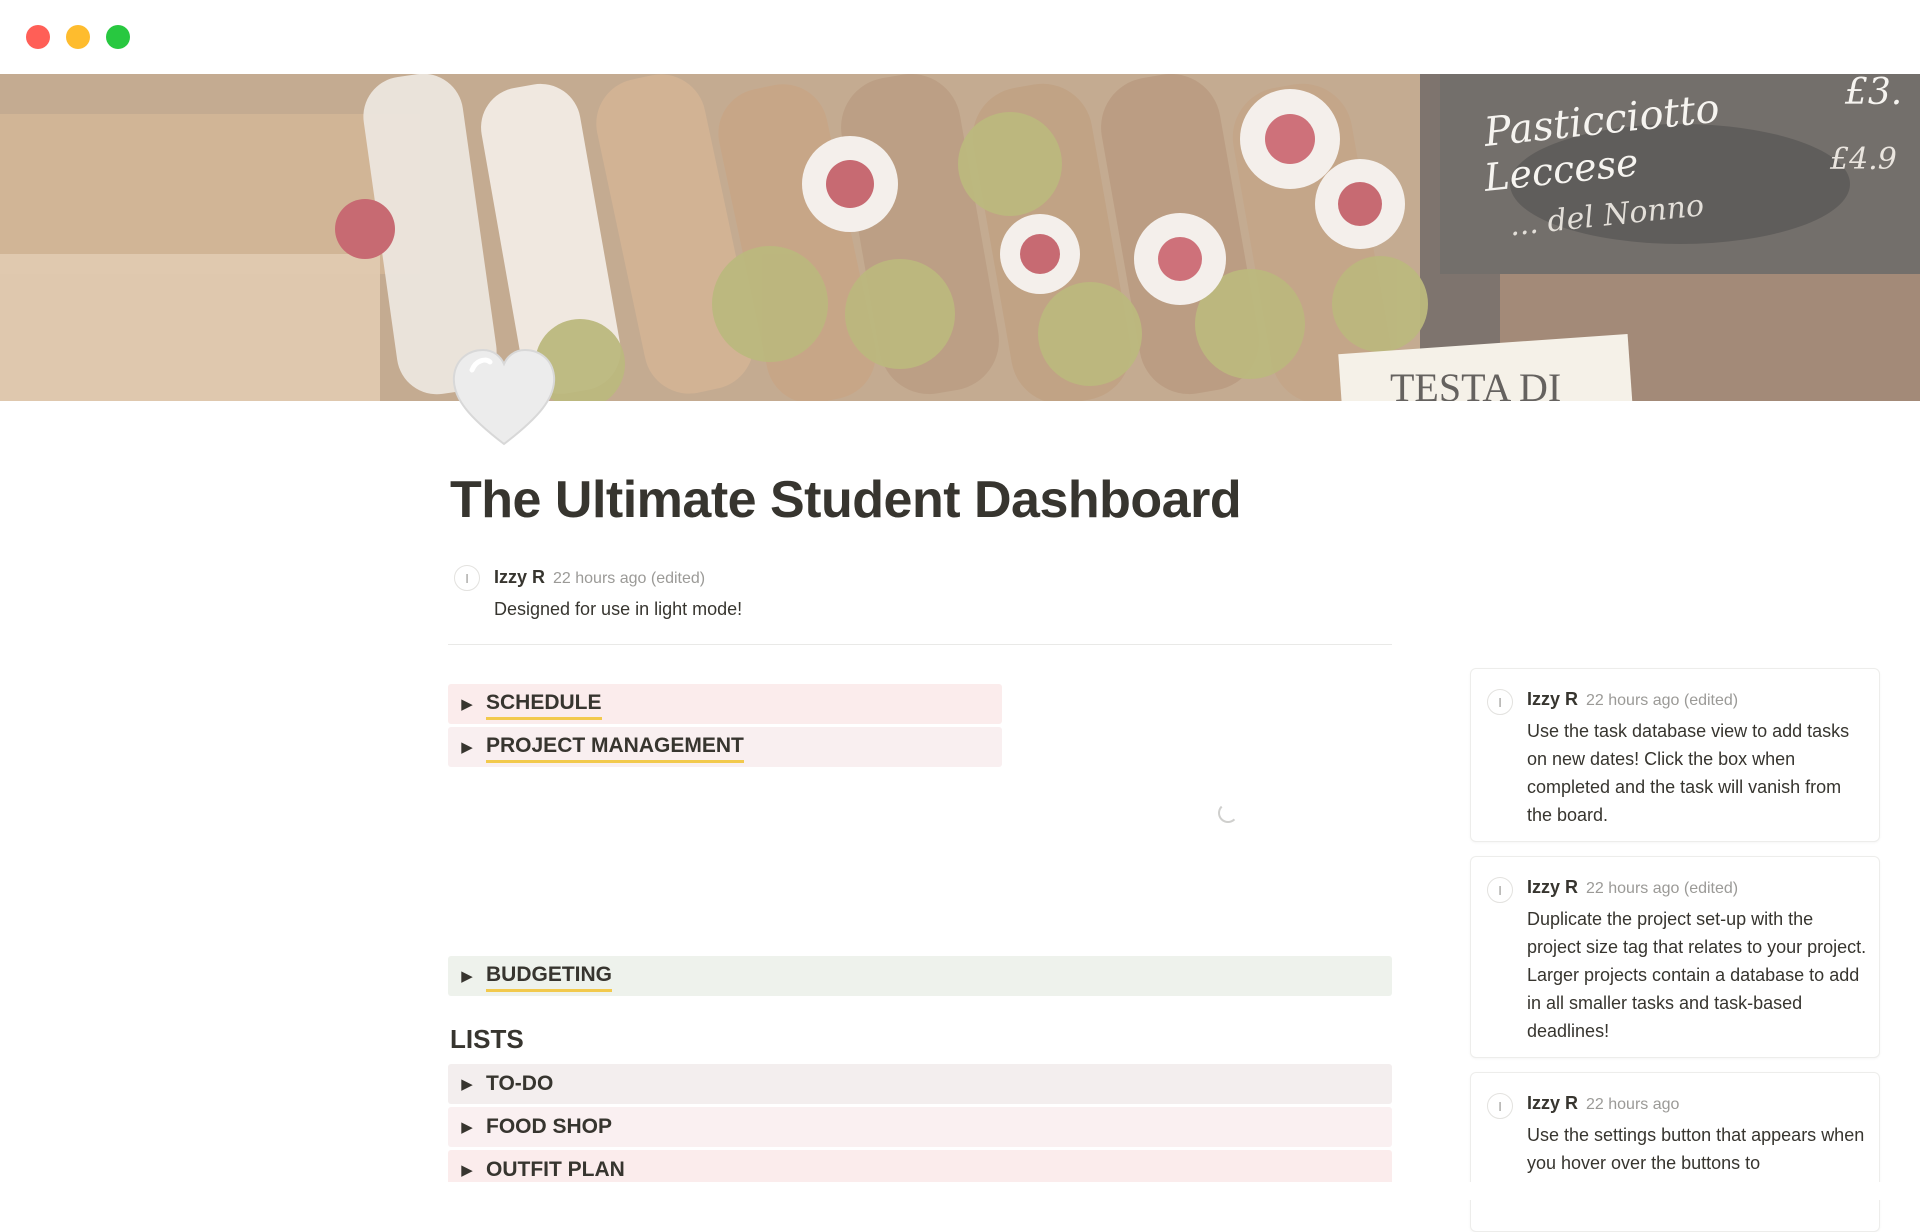 The image size is (1920, 1232). I want to click on comment-header: Izzy R 22 hours ago, so click(1603, 1103).